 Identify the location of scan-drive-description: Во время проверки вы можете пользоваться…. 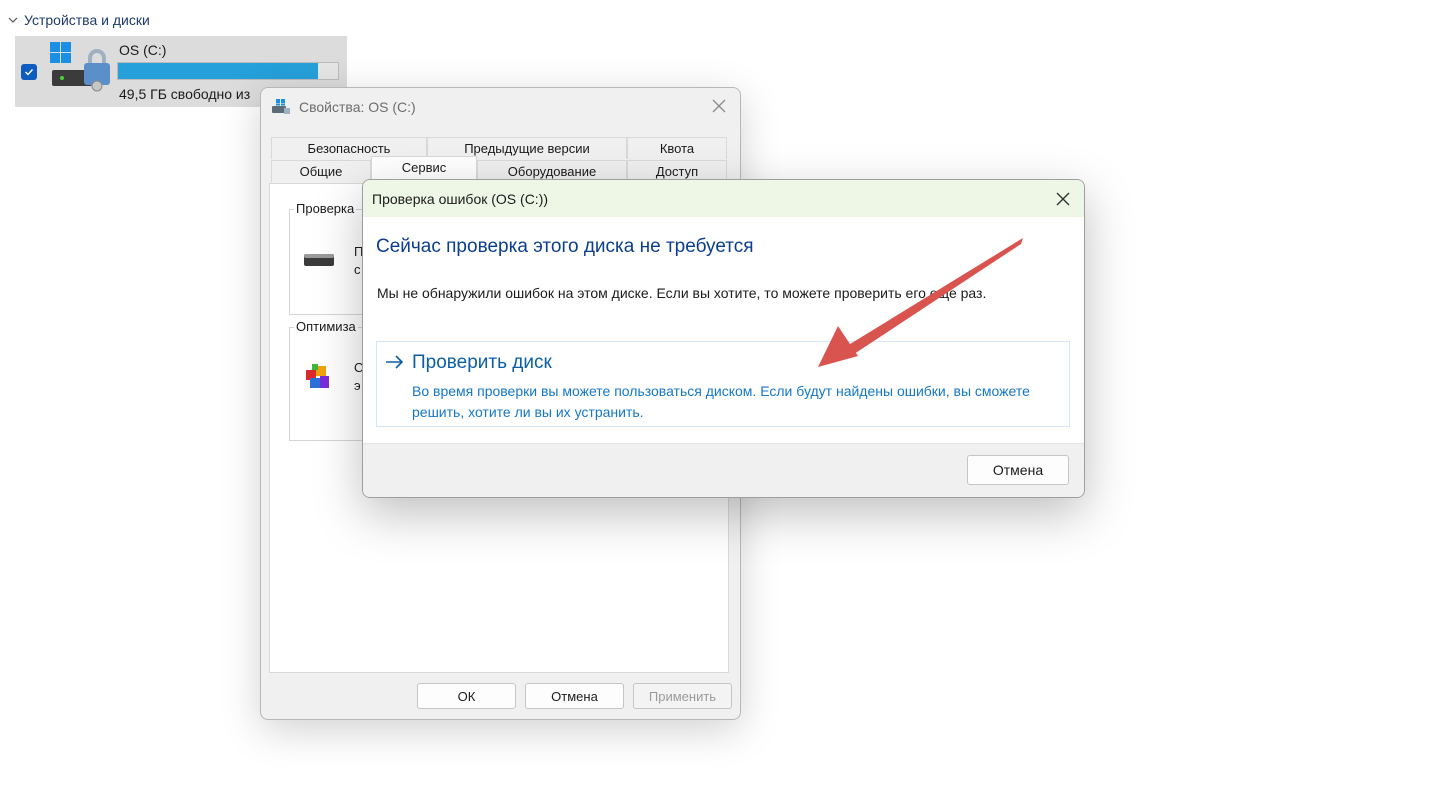
(721, 401).